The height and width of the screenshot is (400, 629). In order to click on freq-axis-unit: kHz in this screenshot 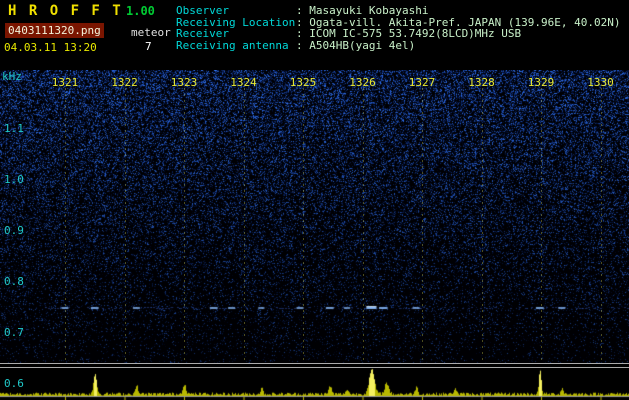, I will do `click(12, 76)`.